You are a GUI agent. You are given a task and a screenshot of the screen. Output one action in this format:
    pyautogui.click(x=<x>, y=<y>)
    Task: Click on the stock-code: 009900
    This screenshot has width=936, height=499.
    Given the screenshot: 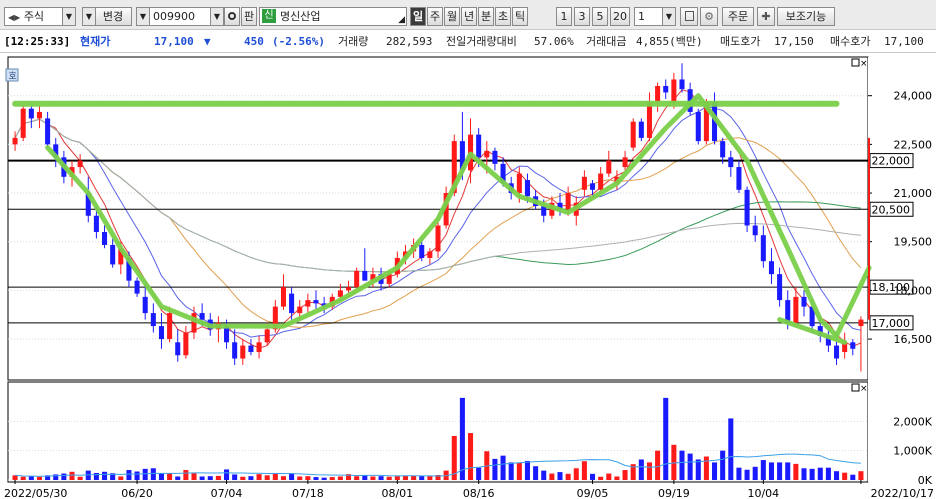 What is the action you would take?
    pyautogui.click(x=174, y=16)
    